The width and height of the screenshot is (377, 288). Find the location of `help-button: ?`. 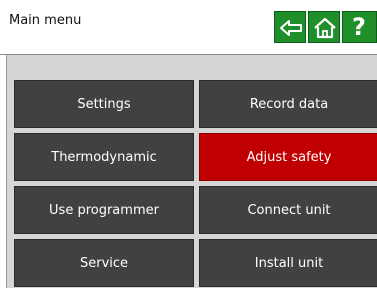

help-button: ? is located at coordinates (359, 27).